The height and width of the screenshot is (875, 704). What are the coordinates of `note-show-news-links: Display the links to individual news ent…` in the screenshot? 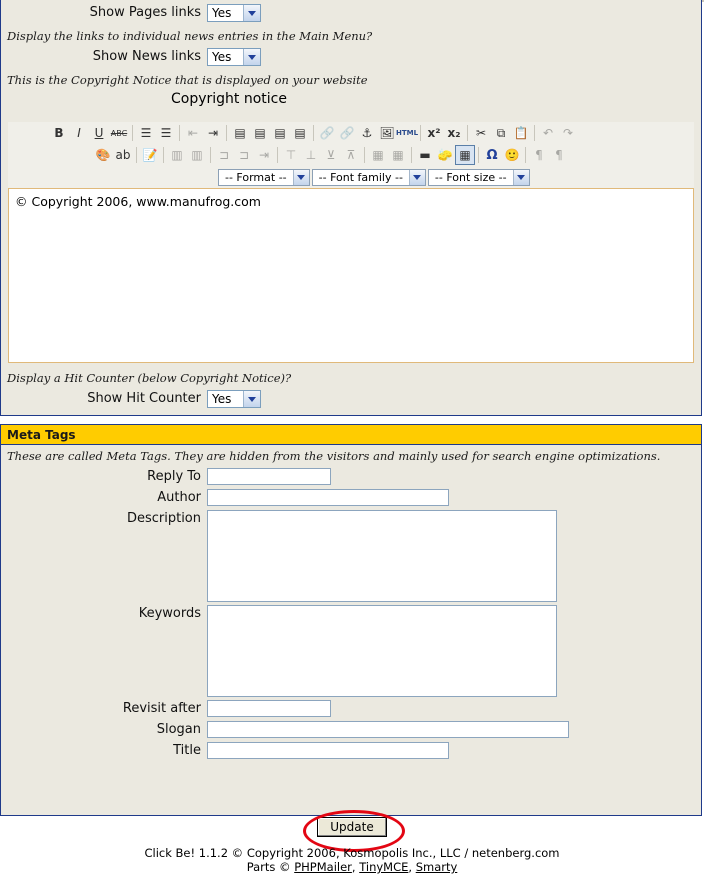 It's located at (190, 36).